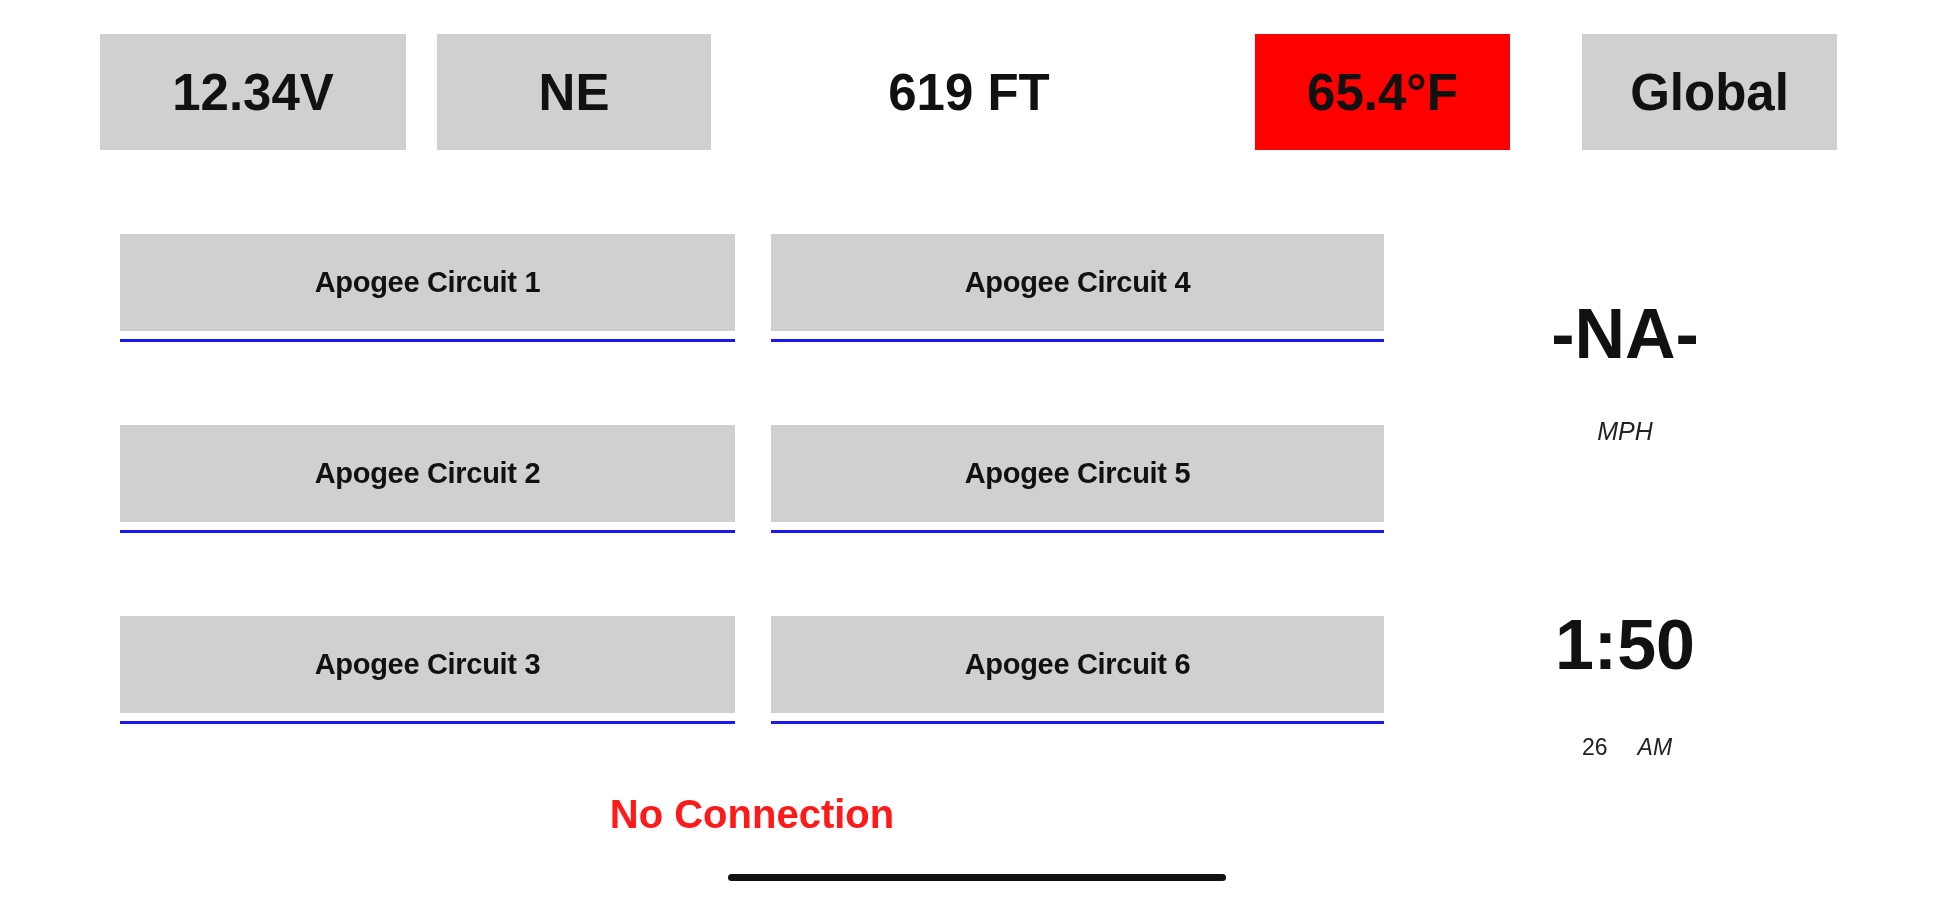 Image resolution: width=1953 pixels, height=900 pixels. I want to click on circuit-button: Apogee Circuit 6, so click(1077, 664).